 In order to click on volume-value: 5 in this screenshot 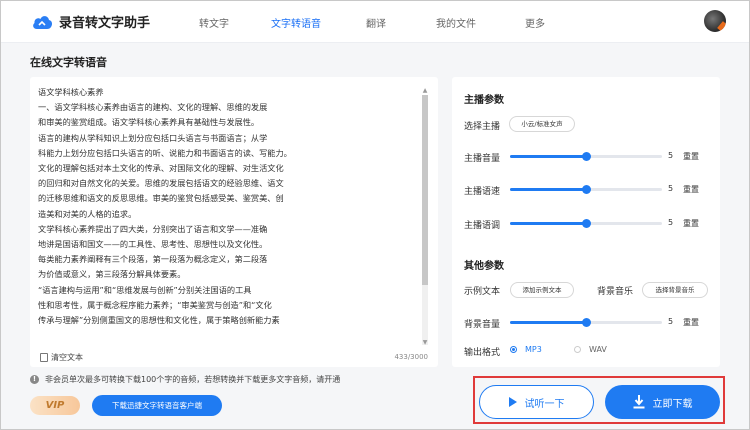, I will do `click(671, 155)`.